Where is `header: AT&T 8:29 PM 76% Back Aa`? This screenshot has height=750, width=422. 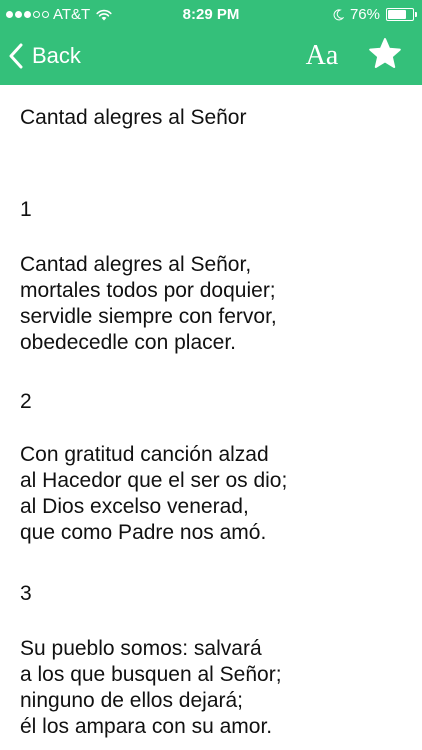
header: AT&T 8:29 PM 76% Back Aa is located at coordinates (211, 42).